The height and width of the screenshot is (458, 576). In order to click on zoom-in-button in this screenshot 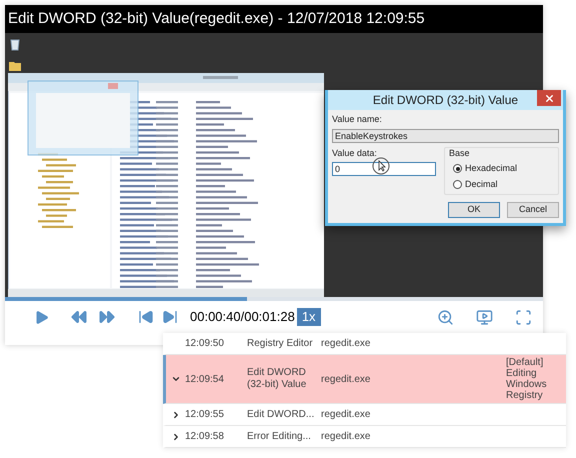, I will do `click(445, 317)`.